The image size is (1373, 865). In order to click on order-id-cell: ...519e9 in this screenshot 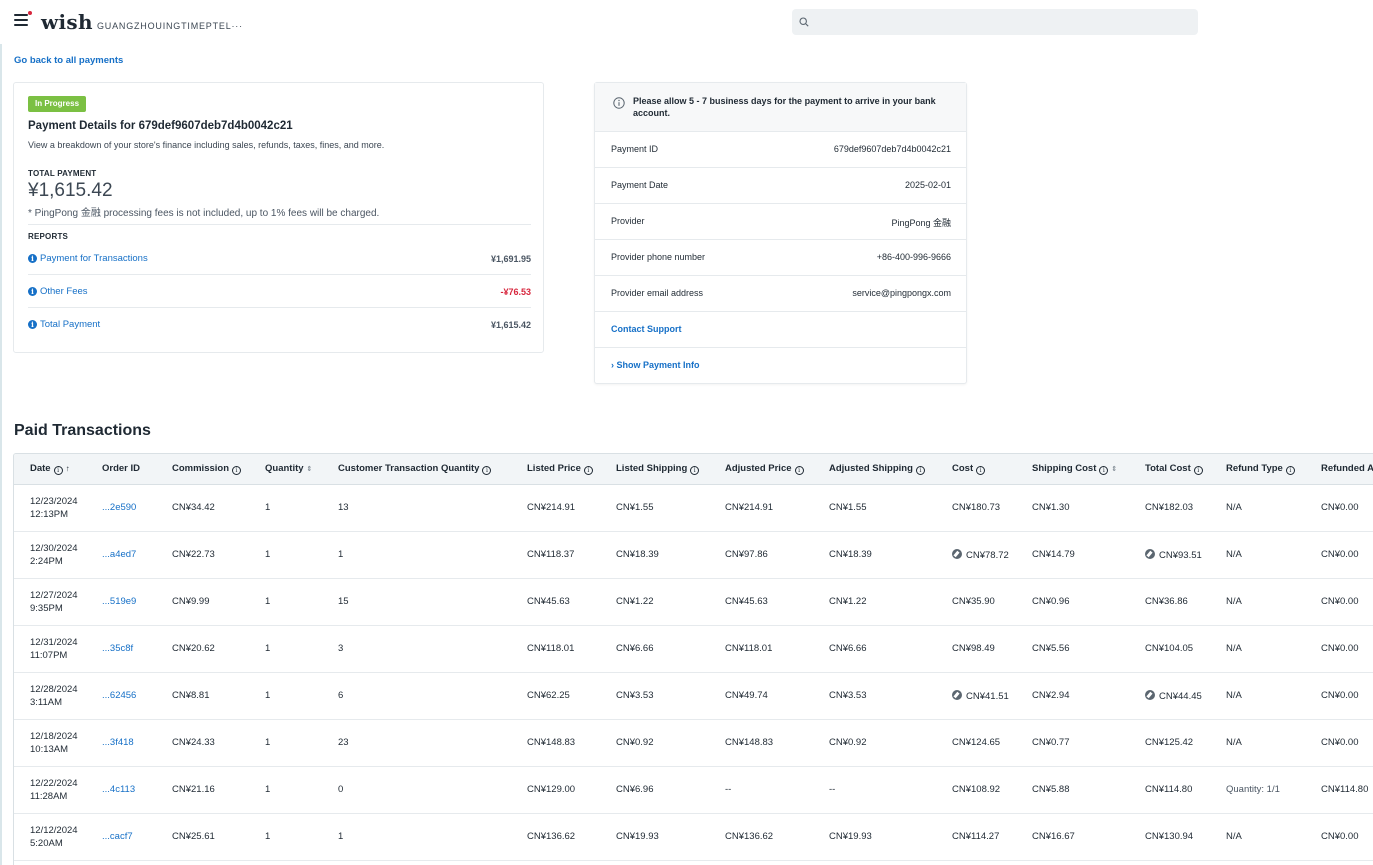, I will do `click(129, 602)`.